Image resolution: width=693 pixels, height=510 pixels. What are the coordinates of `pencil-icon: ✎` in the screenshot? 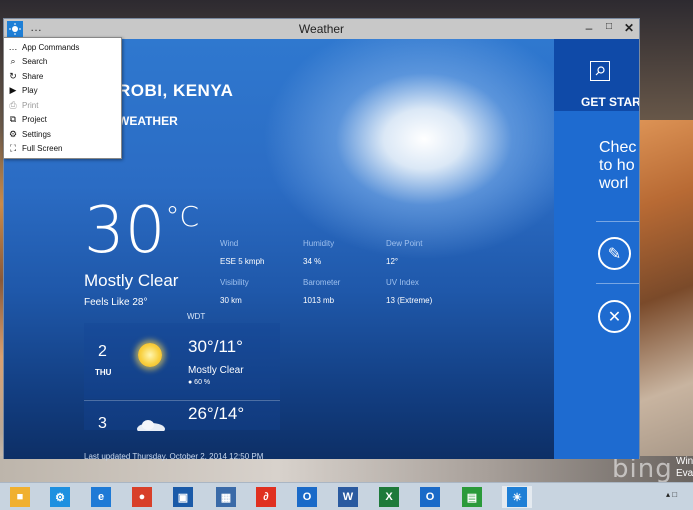 It's located at (614, 254).